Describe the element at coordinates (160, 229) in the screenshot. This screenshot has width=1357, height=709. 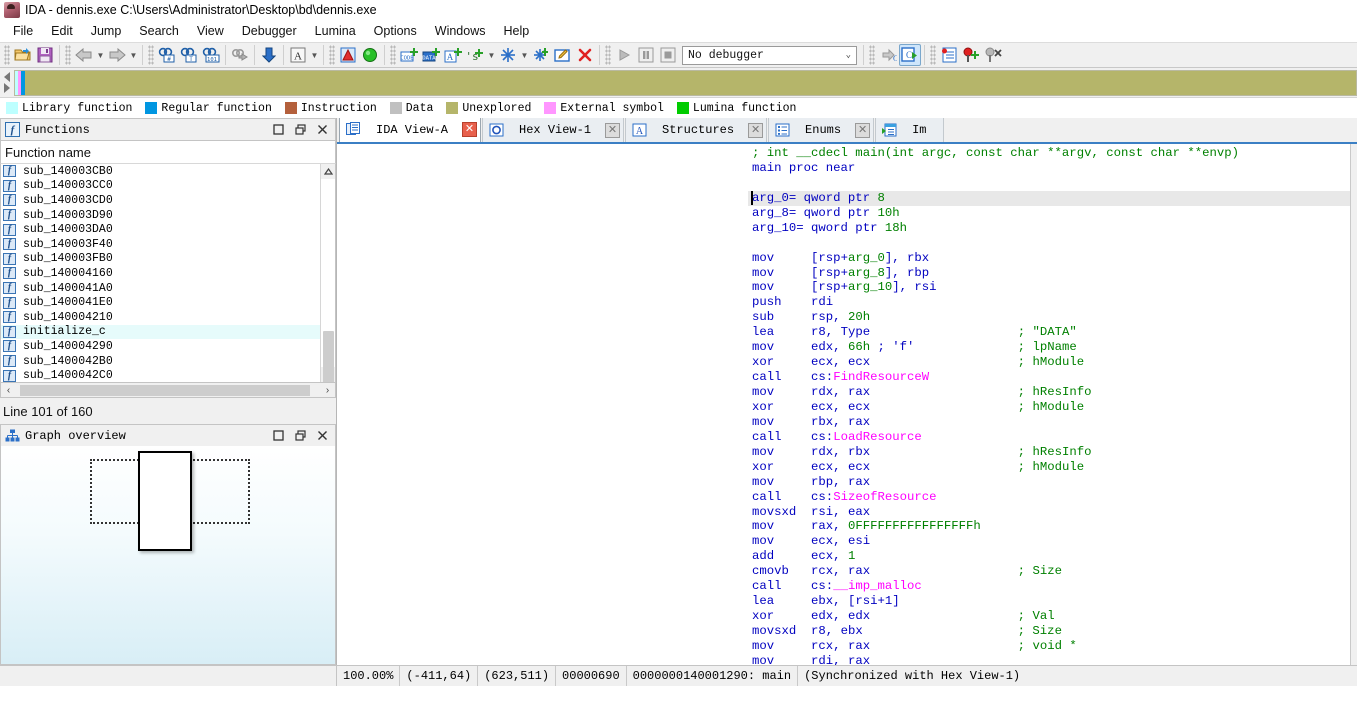
I see `function-list-item: f sub_140003DA0` at that location.